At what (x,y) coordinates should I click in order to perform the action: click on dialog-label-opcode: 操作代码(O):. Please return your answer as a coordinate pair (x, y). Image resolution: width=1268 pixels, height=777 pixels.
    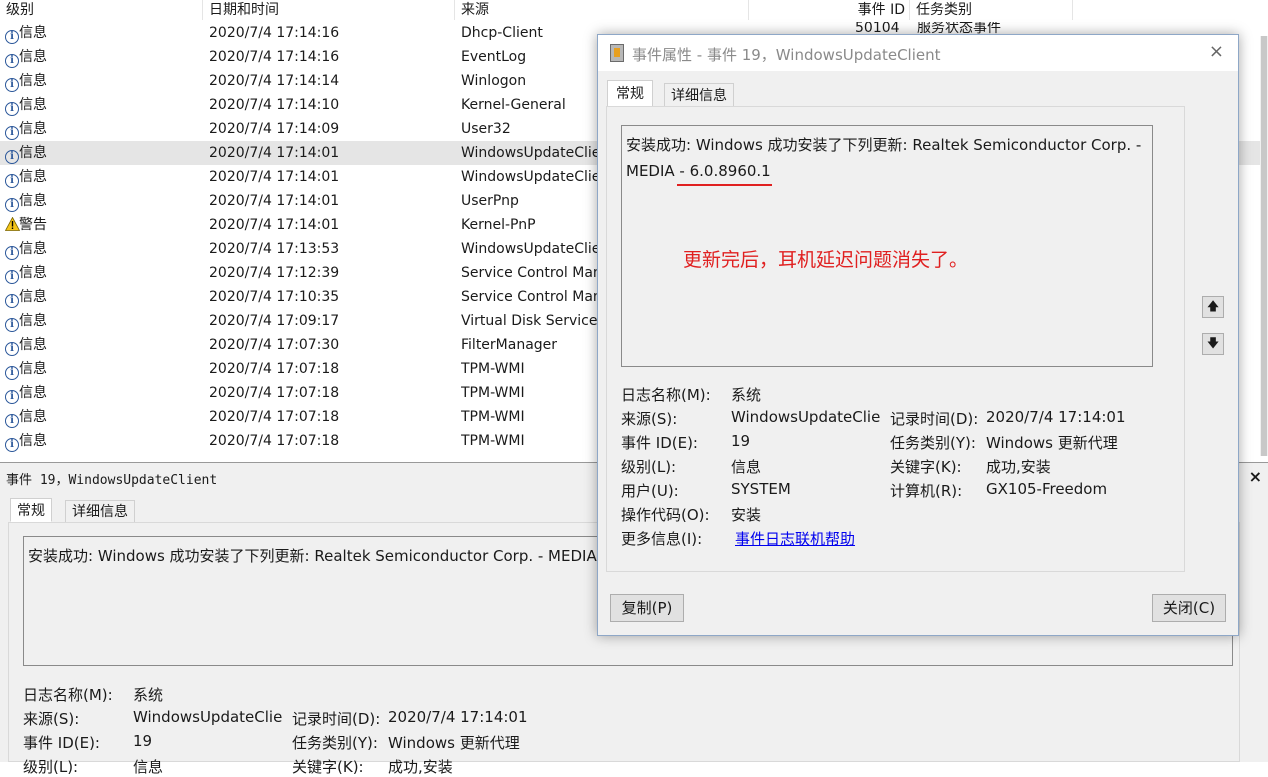
    Looking at the image, I should click on (665, 515).